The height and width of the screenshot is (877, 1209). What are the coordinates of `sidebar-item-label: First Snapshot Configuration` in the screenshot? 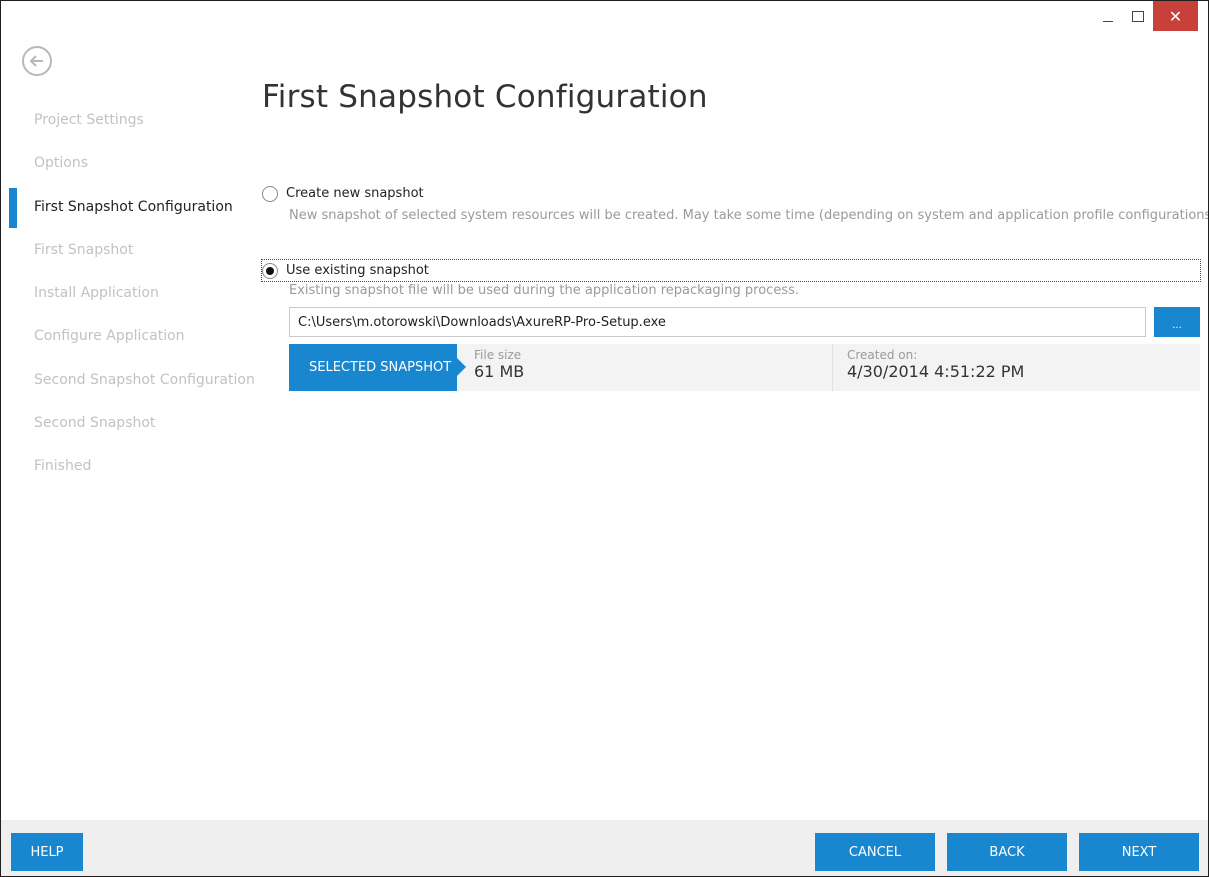 It's located at (133, 206).